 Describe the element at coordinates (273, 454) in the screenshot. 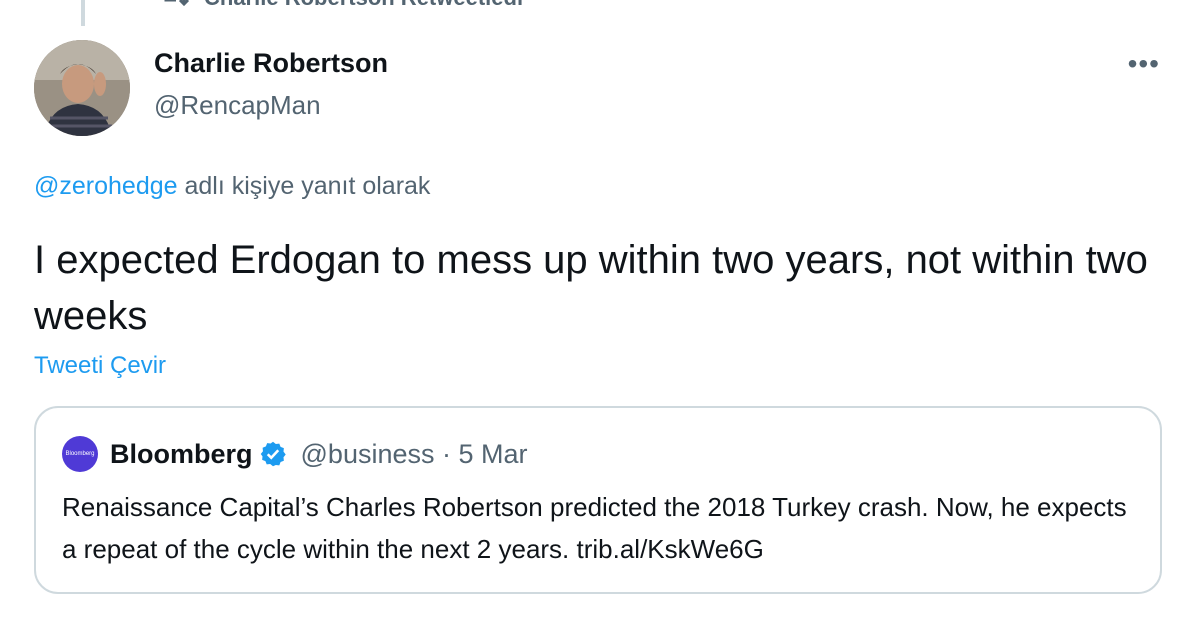

I see `verified-badge-icon` at that location.